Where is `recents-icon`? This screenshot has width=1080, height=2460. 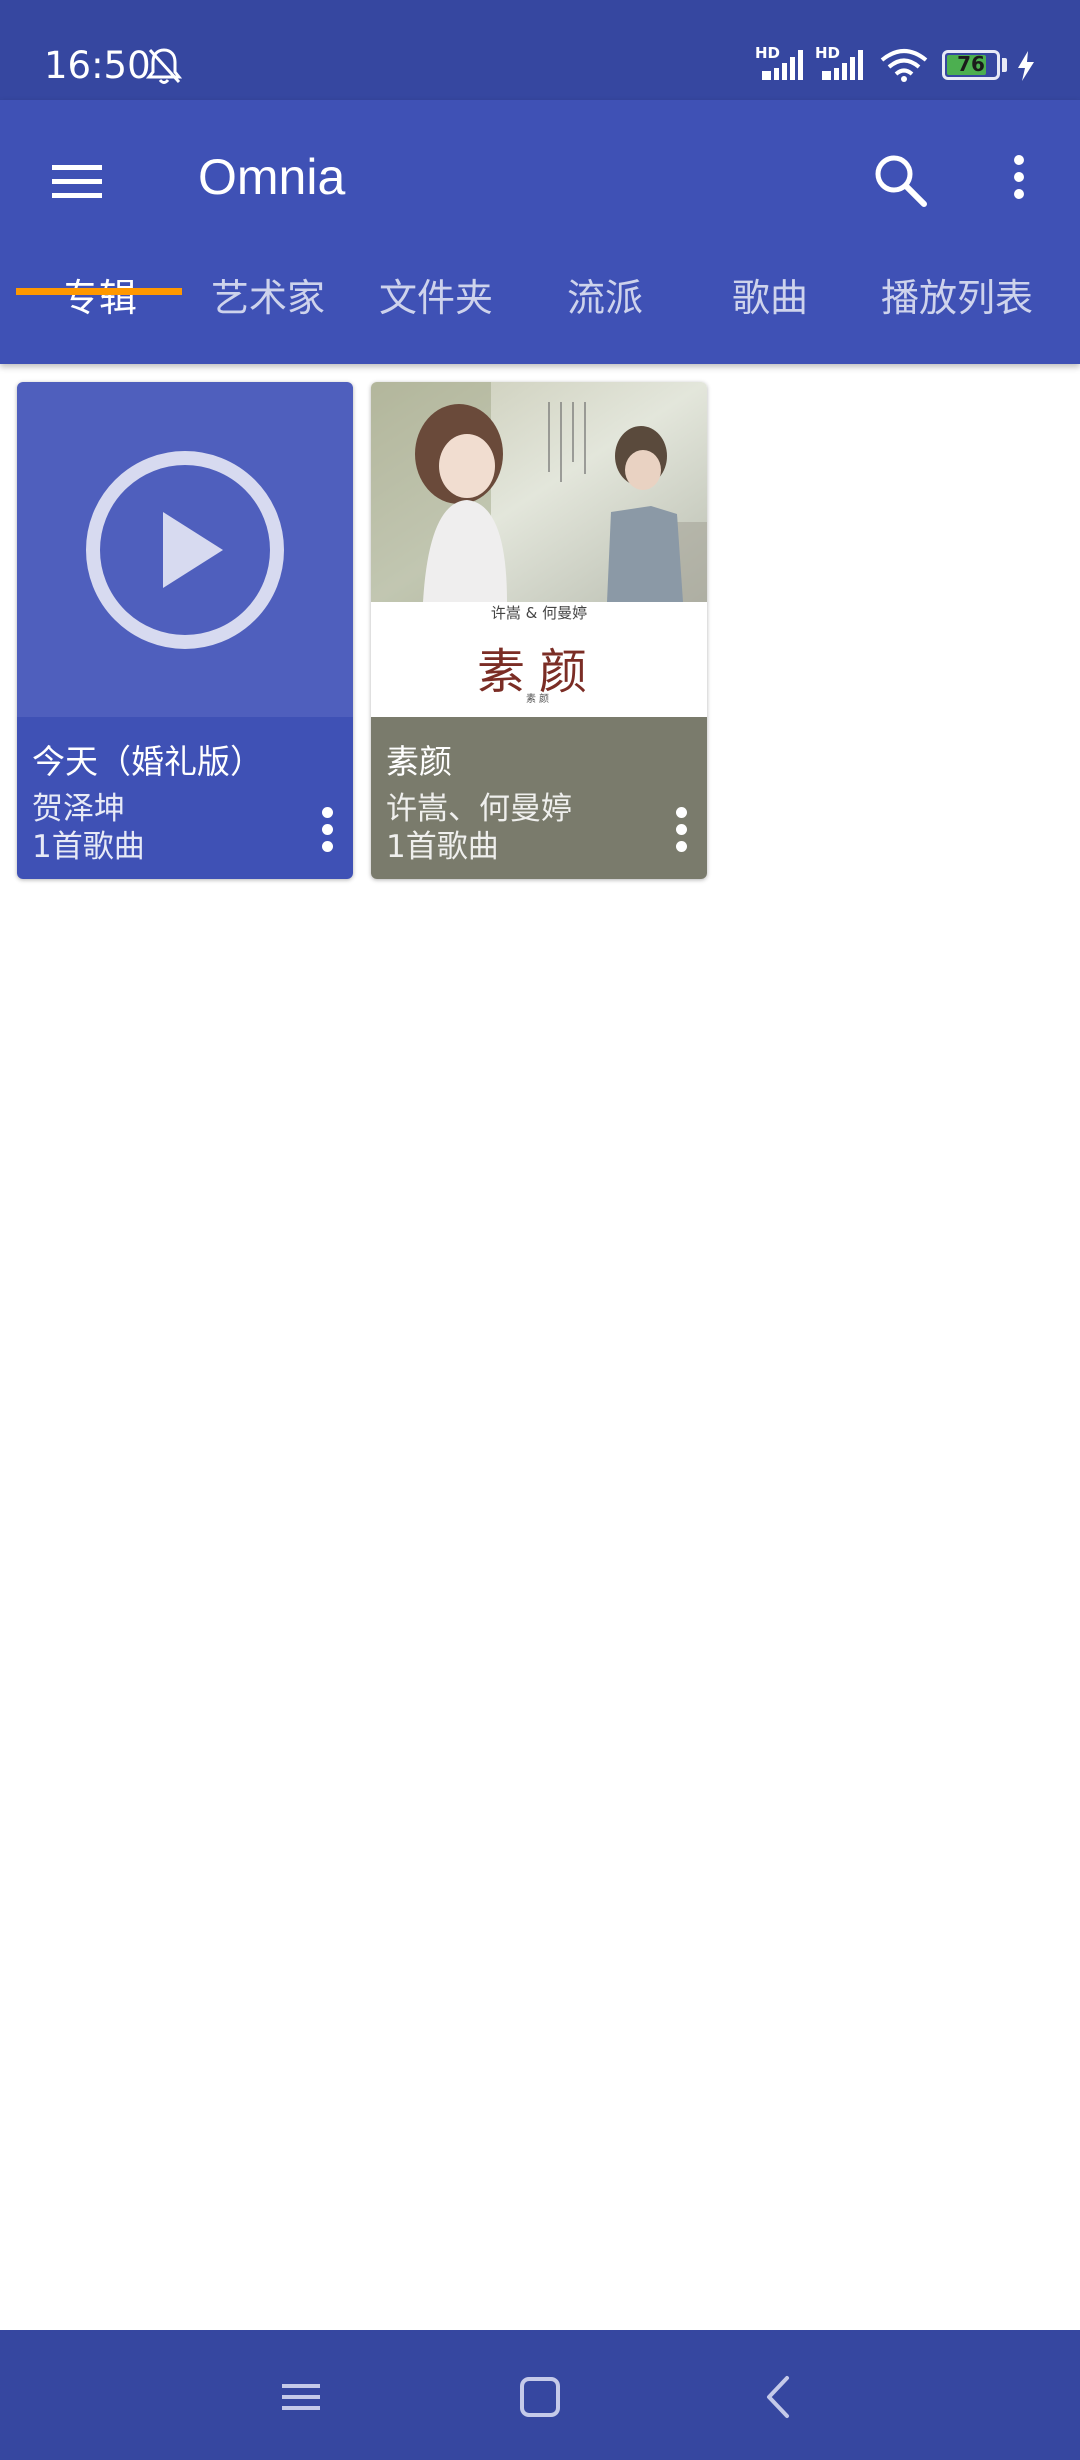
recents-icon is located at coordinates (301, 2397).